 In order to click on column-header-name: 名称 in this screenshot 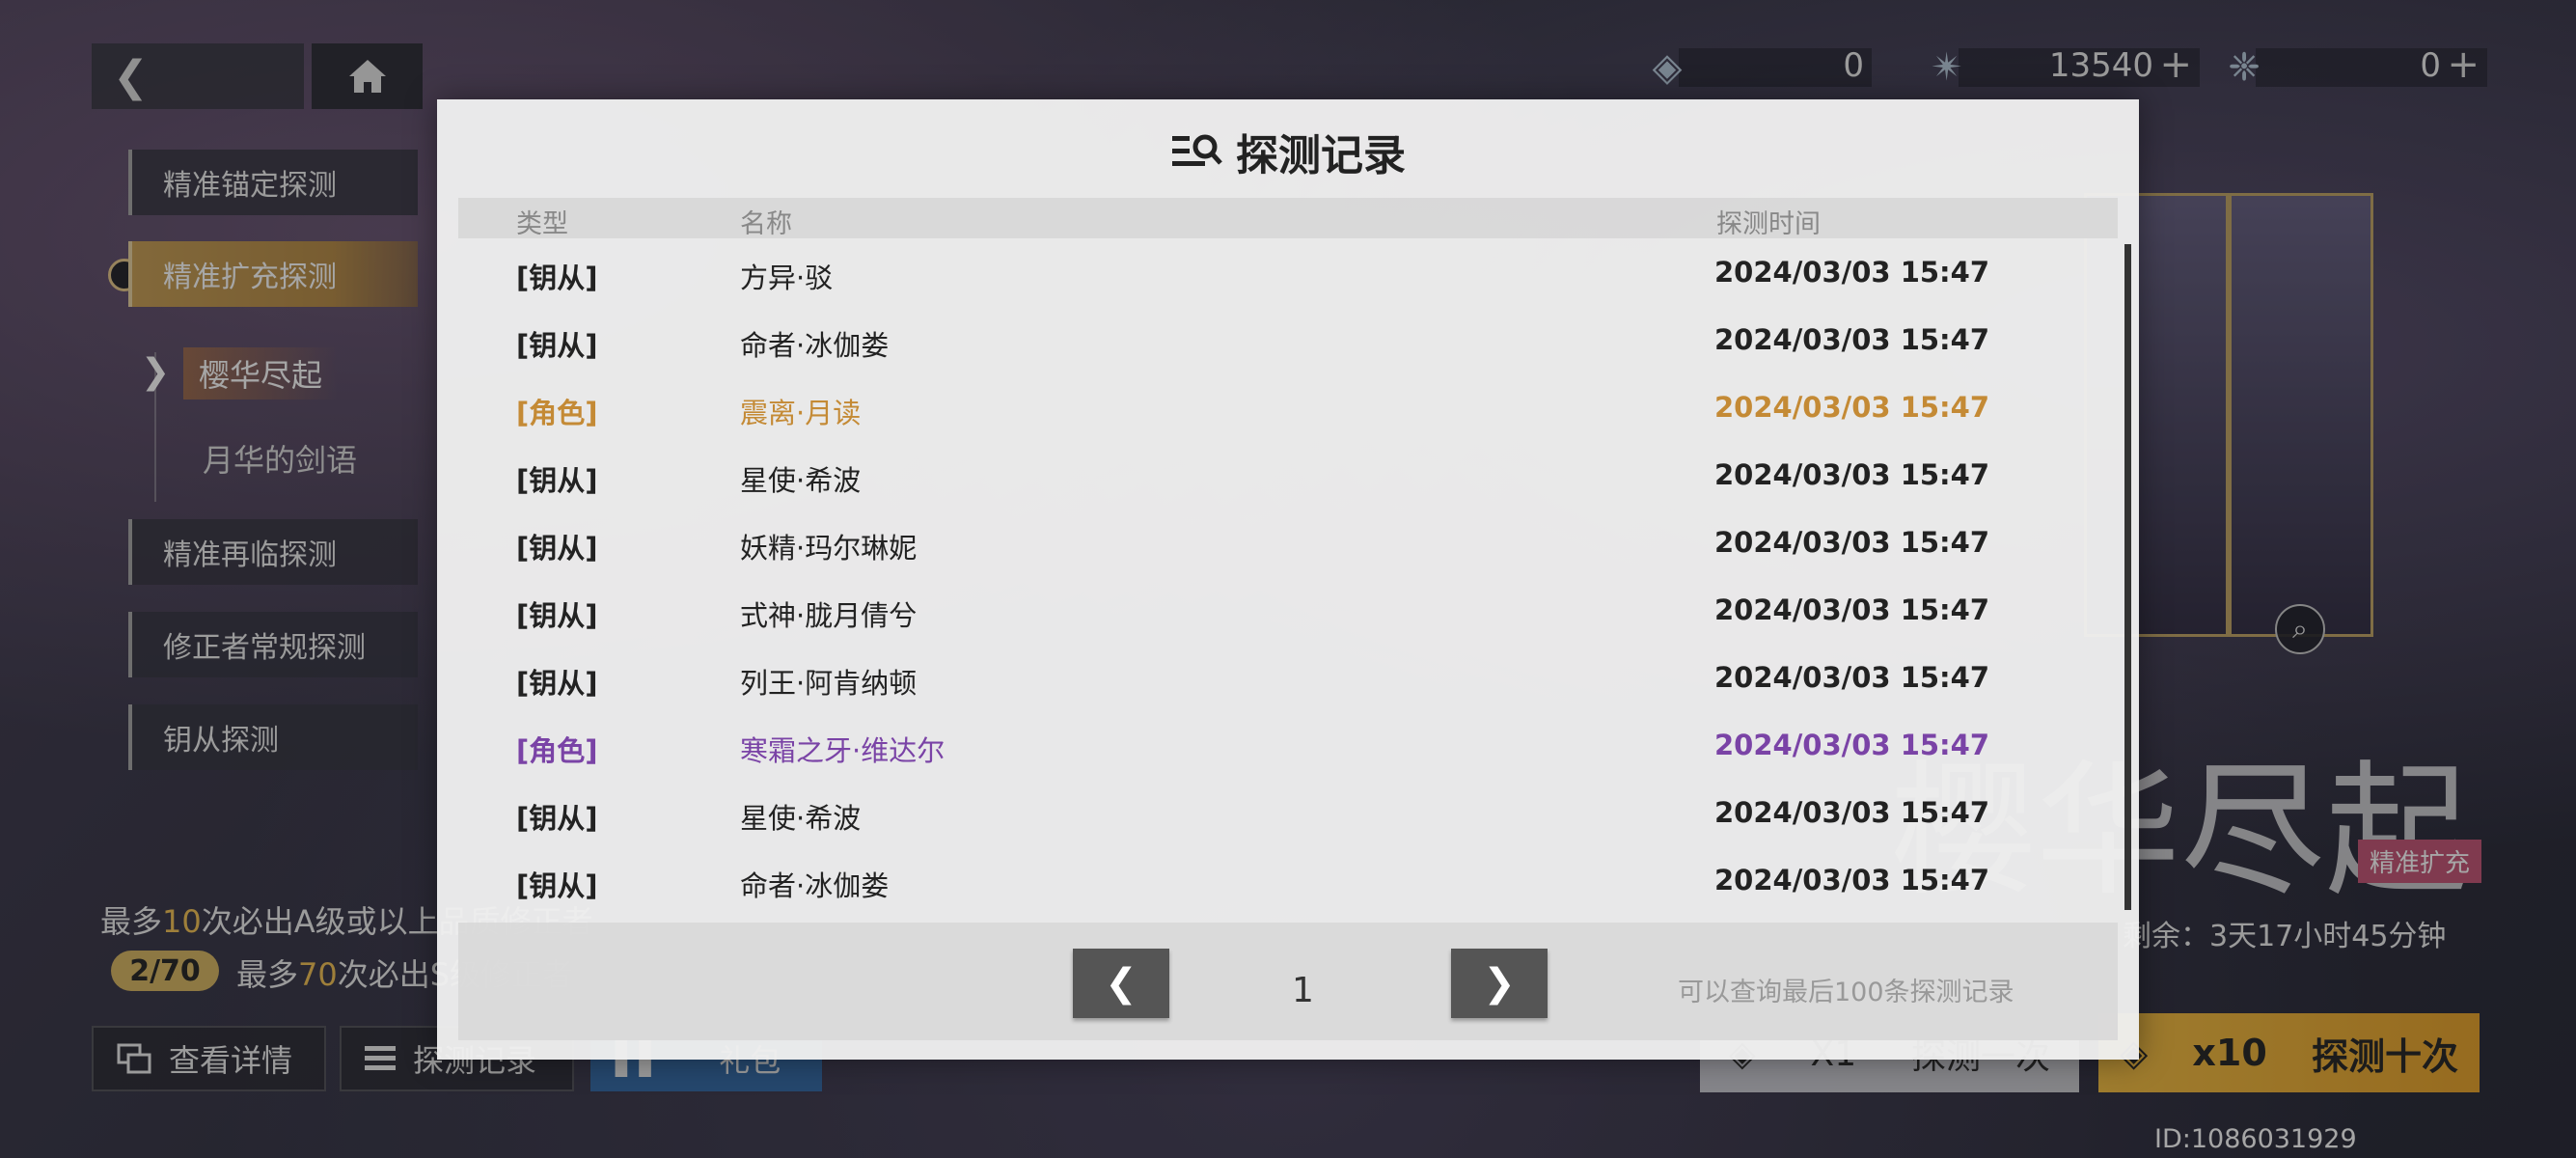, I will do `click(766, 224)`.